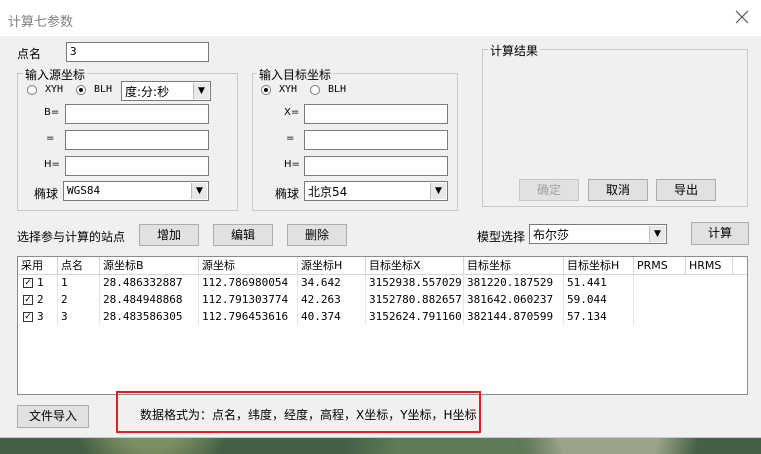 This screenshot has height=454, width=761. What do you see at coordinates (32, 90) in the screenshot?
I see `source-xyh-radio` at bounding box center [32, 90].